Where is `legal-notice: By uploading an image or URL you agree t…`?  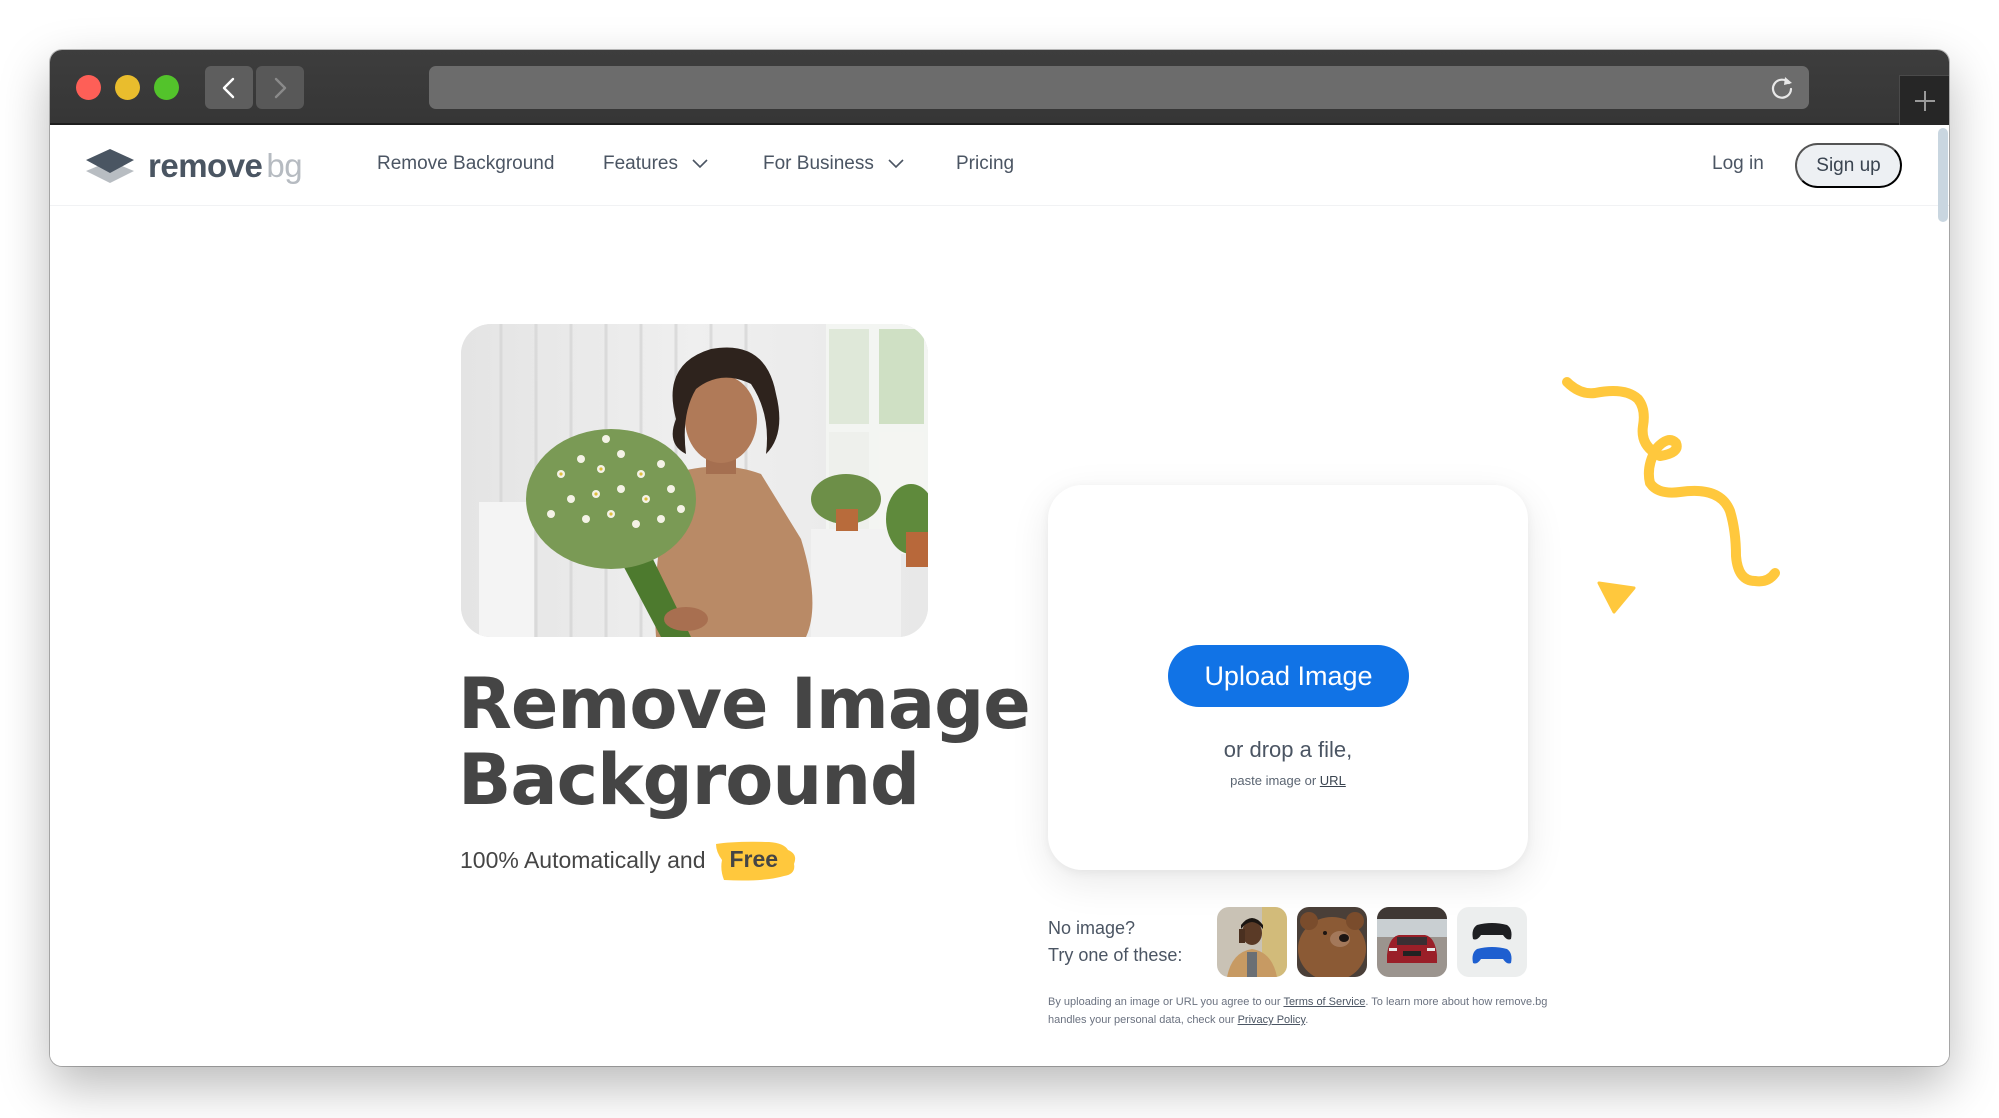
legal-notice: By uploading an image or URL you agree t… is located at coordinates (1298, 1011).